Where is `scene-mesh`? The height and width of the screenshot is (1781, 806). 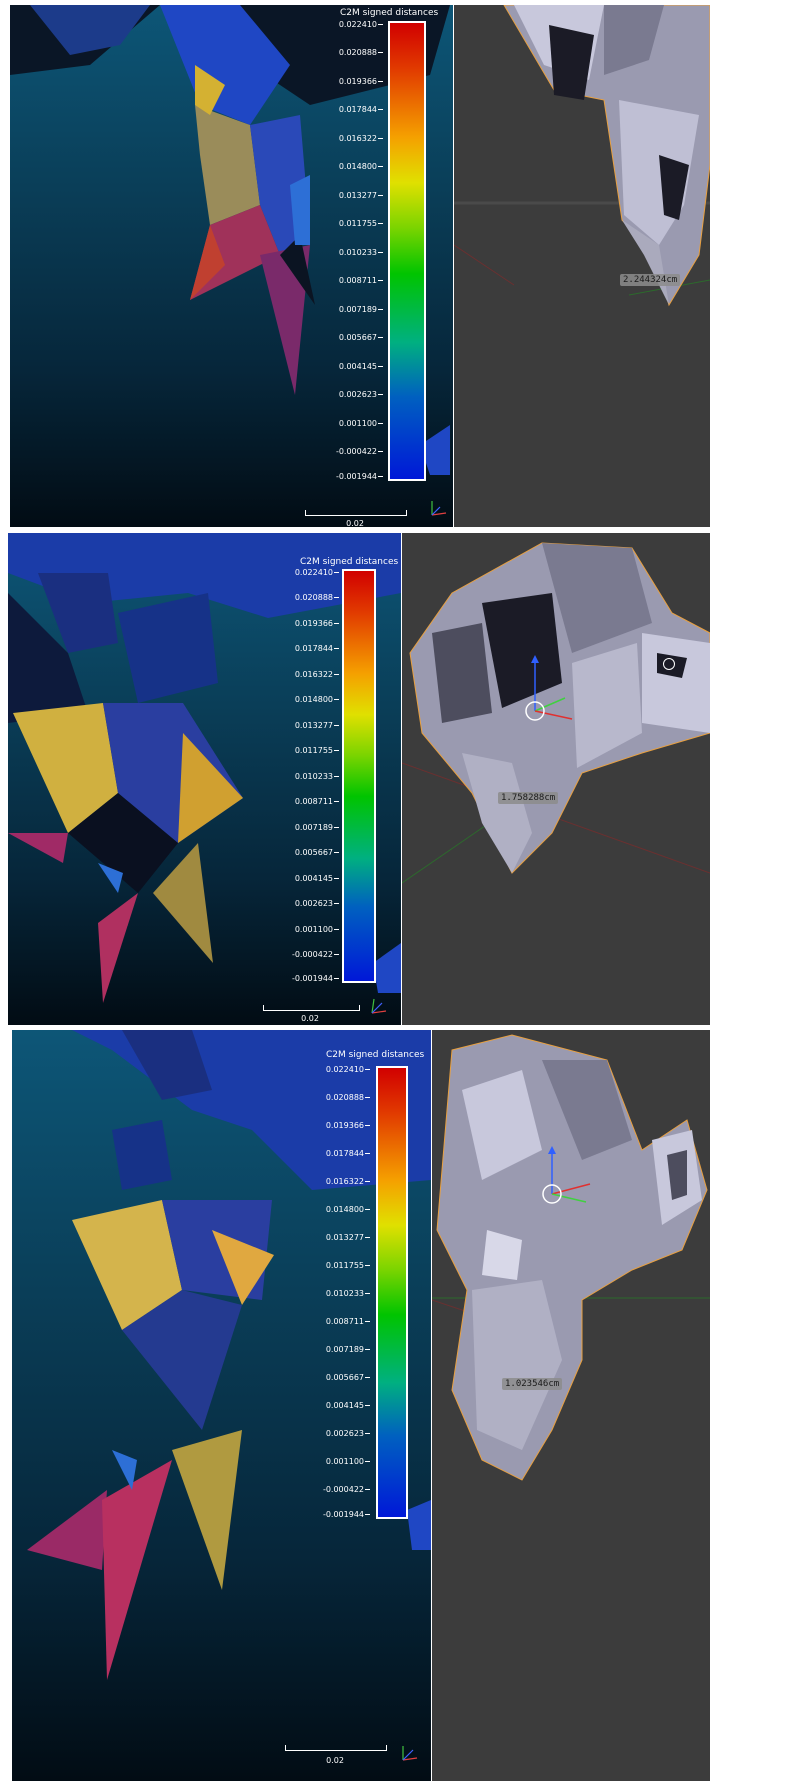 scene-mesh is located at coordinates (230, 240).